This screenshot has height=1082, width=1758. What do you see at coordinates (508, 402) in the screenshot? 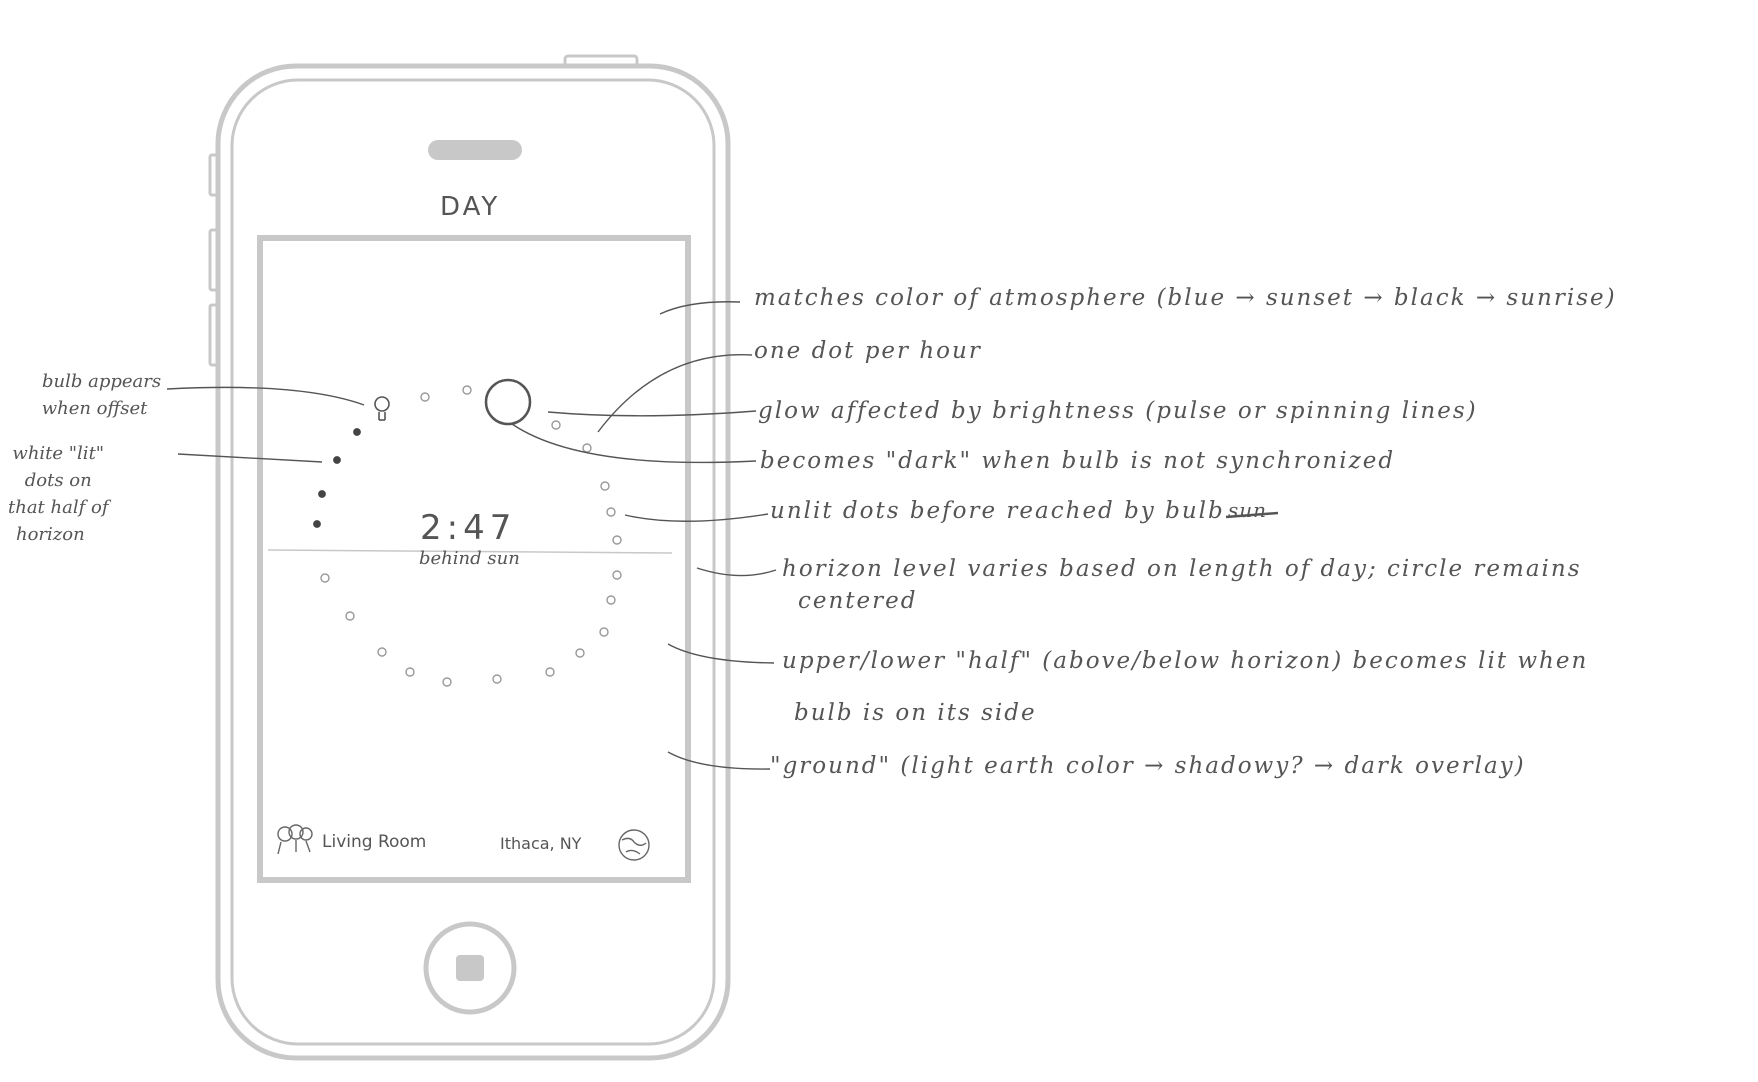
I see `sun-icon` at bounding box center [508, 402].